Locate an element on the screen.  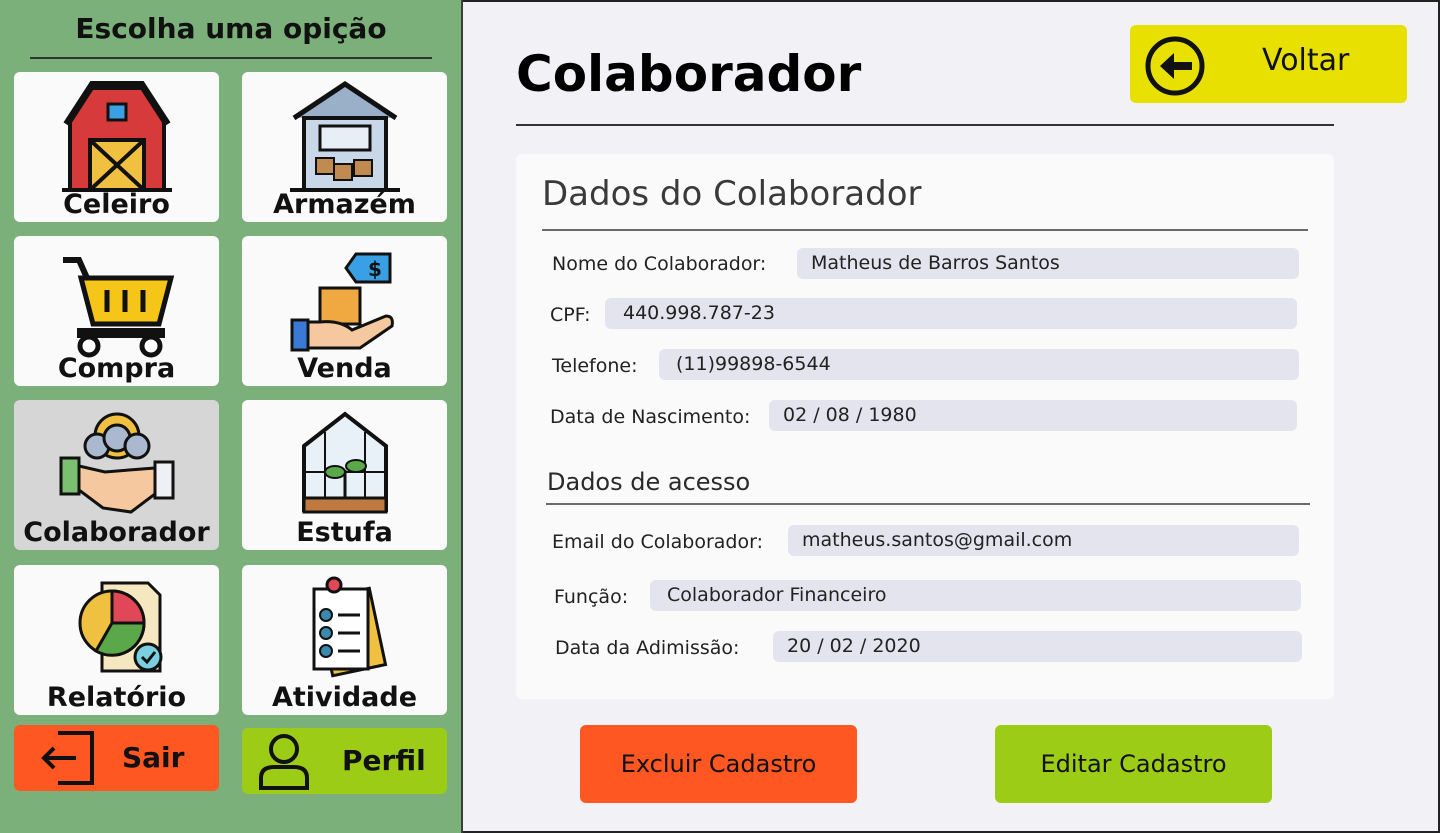
tile-label: Atividade is located at coordinates (344, 697).